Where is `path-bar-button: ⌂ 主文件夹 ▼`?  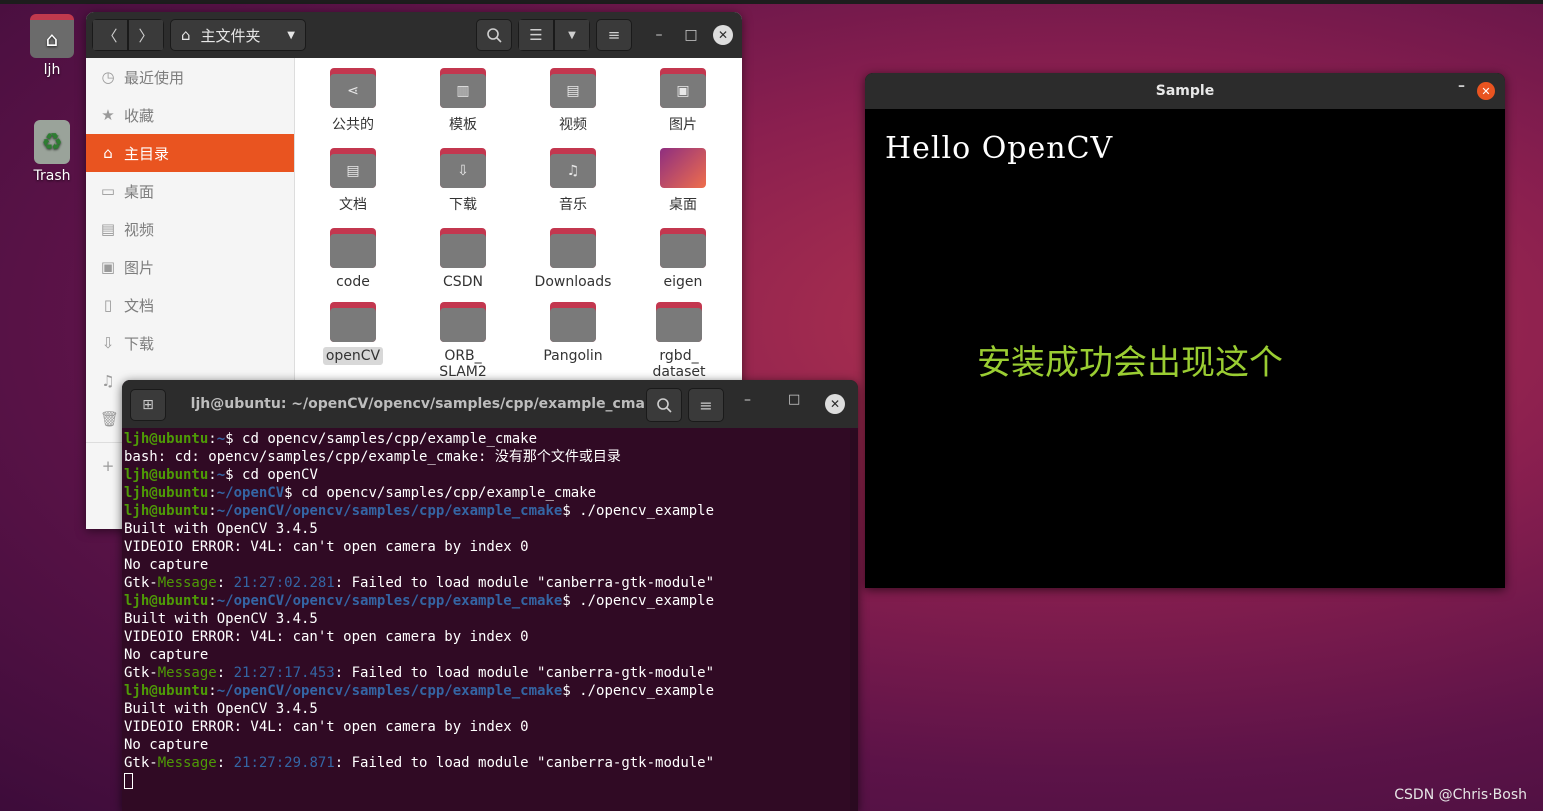
path-bar-button: ⌂ 主文件夹 ▼ is located at coordinates (238, 35).